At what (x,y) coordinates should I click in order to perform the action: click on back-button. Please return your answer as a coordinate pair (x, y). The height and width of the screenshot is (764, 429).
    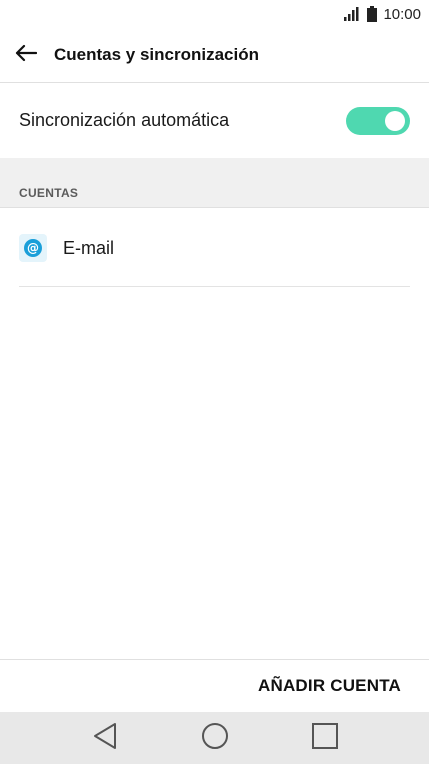
    Looking at the image, I should click on (26, 55).